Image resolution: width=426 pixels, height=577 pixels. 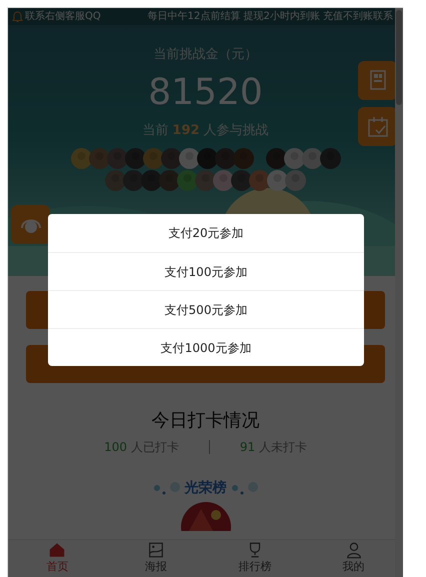 What do you see at coordinates (205, 488) in the screenshot?
I see `honor-title: 光荣榜` at bounding box center [205, 488].